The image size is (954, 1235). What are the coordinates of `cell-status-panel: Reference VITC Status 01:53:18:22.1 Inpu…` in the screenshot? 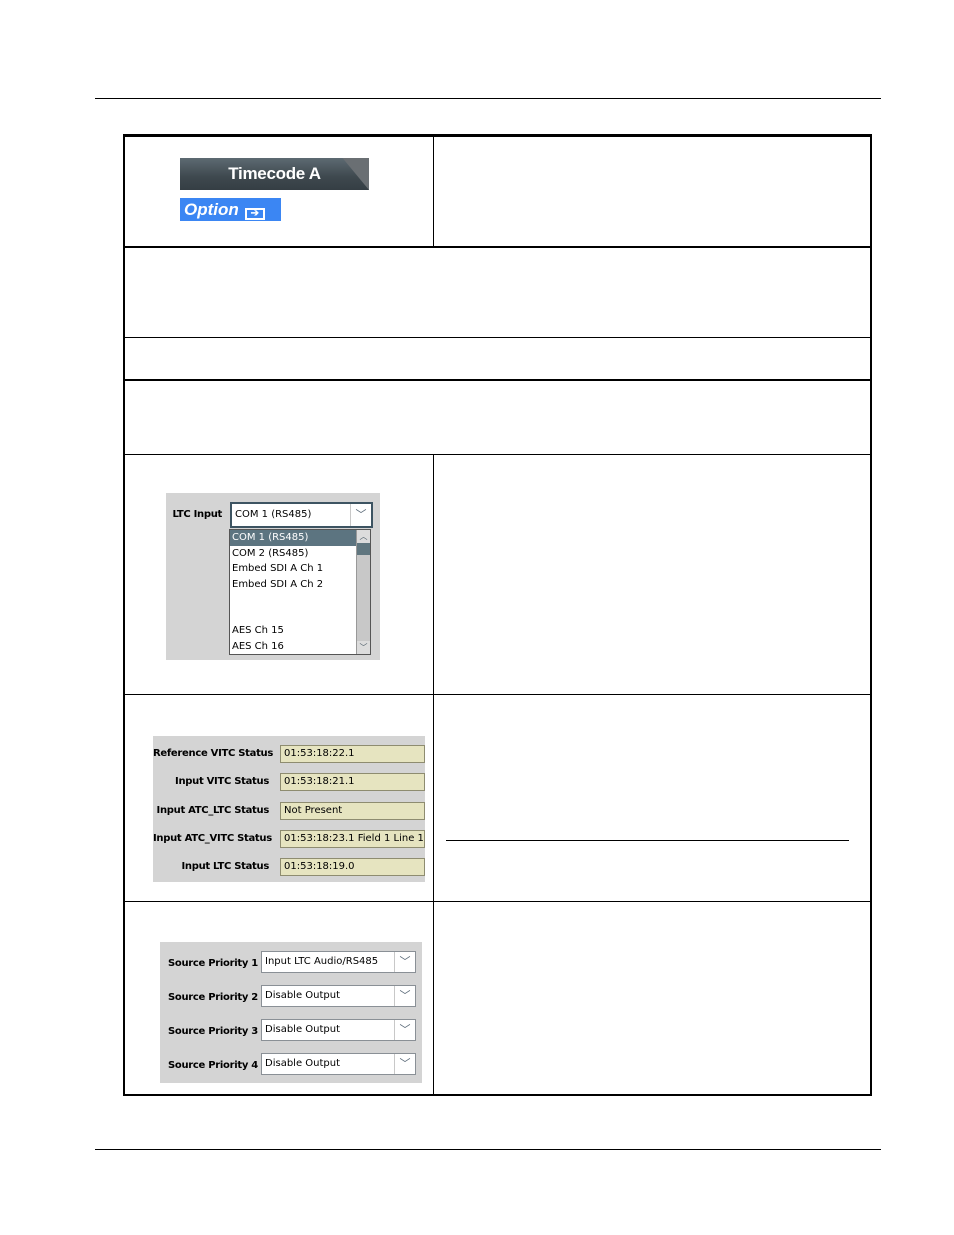 It's located at (279, 798).